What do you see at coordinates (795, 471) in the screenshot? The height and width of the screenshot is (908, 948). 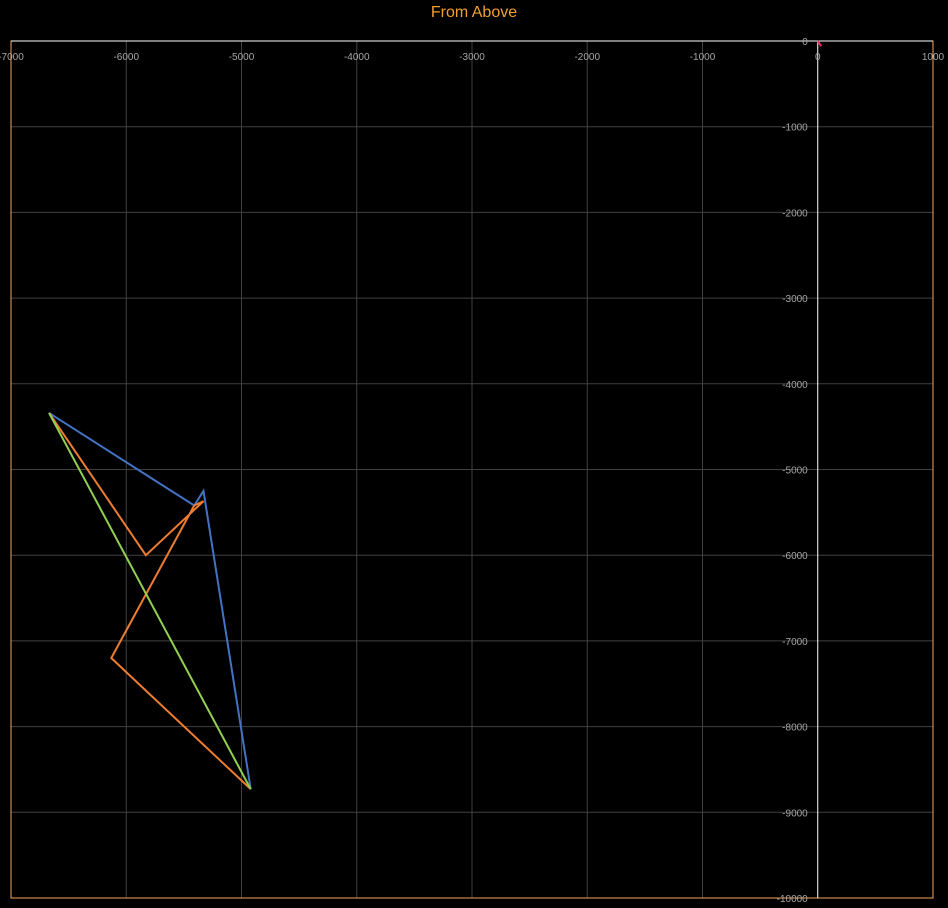 I see `y-tick-label: -5000` at bounding box center [795, 471].